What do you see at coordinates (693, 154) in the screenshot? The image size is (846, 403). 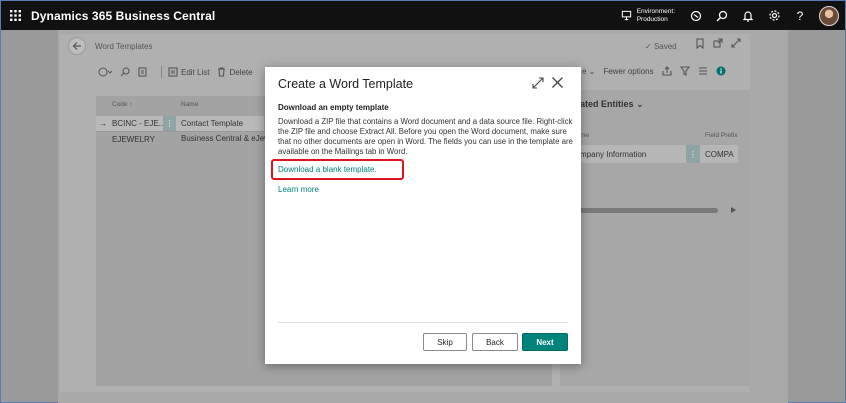 I see `factbox-row-actions: ⋮` at bounding box center [693, 154].